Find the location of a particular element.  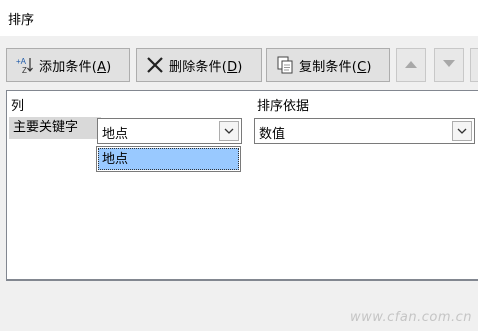

window-title: 排序 is located at coordinates (21, 20).